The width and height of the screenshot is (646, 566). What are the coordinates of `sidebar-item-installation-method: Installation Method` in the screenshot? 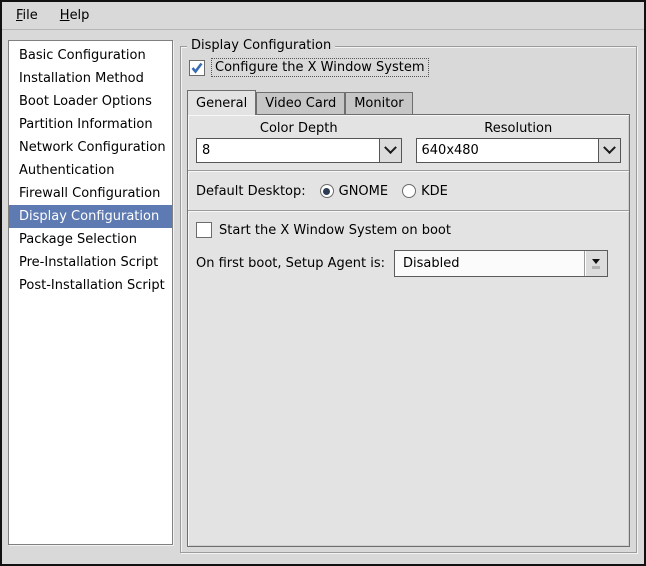 It's located at (90, 78).